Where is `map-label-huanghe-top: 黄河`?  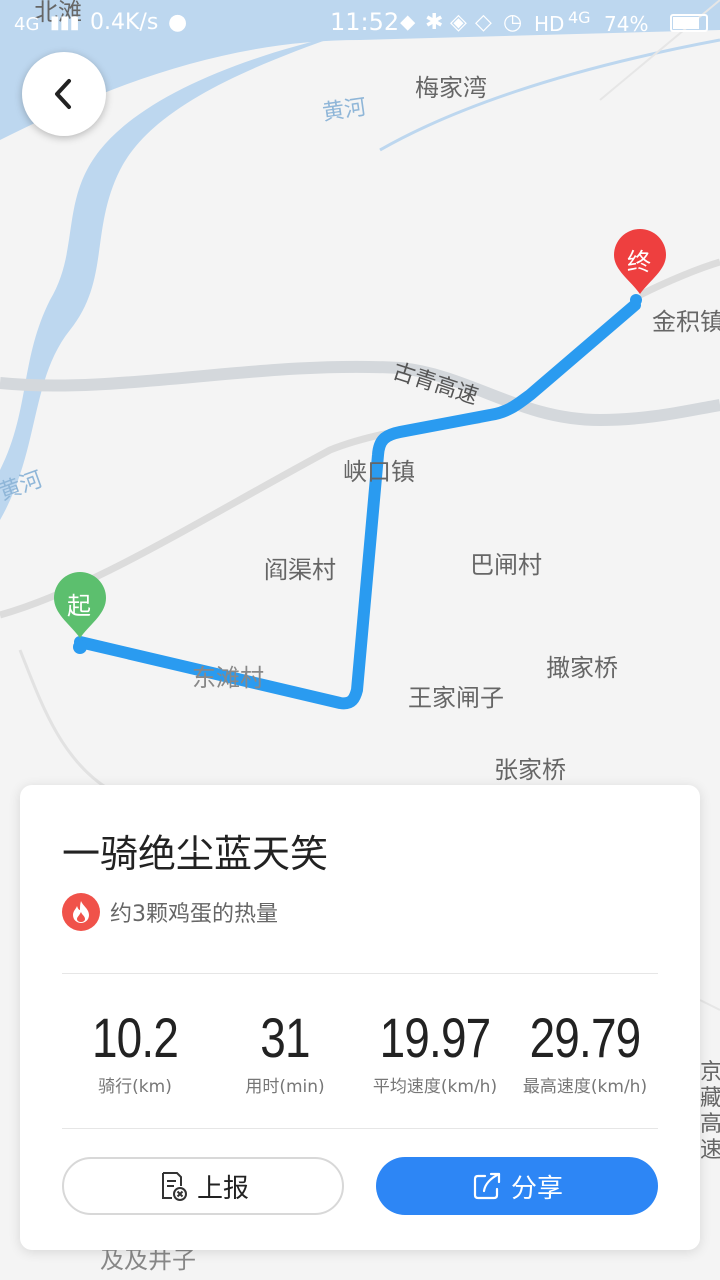
map-label-huanghe-top: 黄河 is located at coordinates (344, 110).